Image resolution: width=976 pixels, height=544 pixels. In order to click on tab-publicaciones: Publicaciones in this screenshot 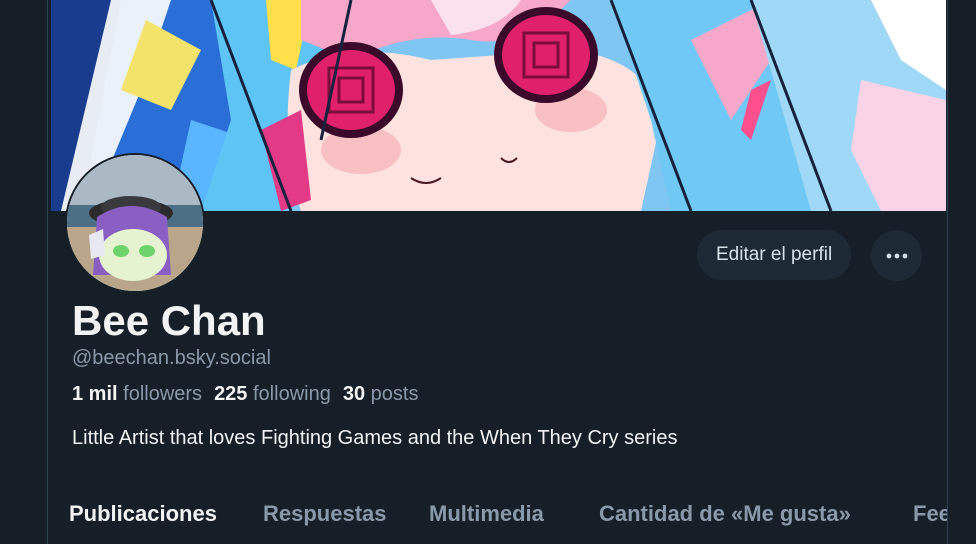, I will do `click(143, 514)`.